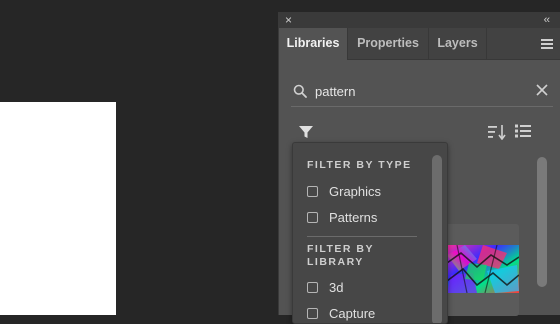 The width and height of the screenshot is (560, 324). What do you see at coordinates (388, 43) in the screenshot?
I see `tab-properties: Properties` at bounding box center [388, 43].